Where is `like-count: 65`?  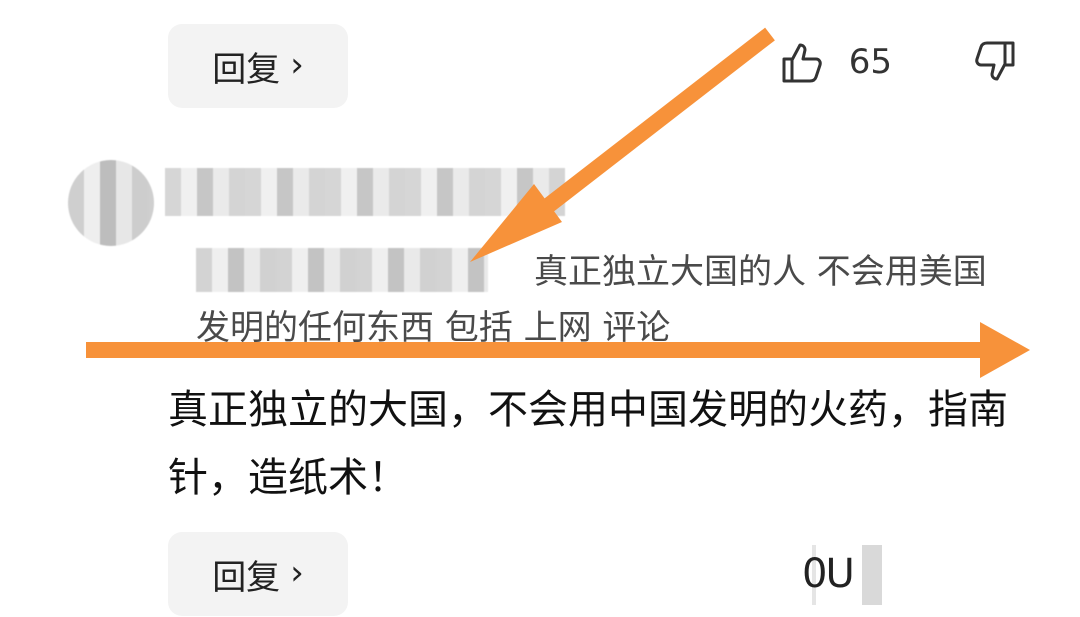 like-count: 65 is located at coordinates (870, 62).